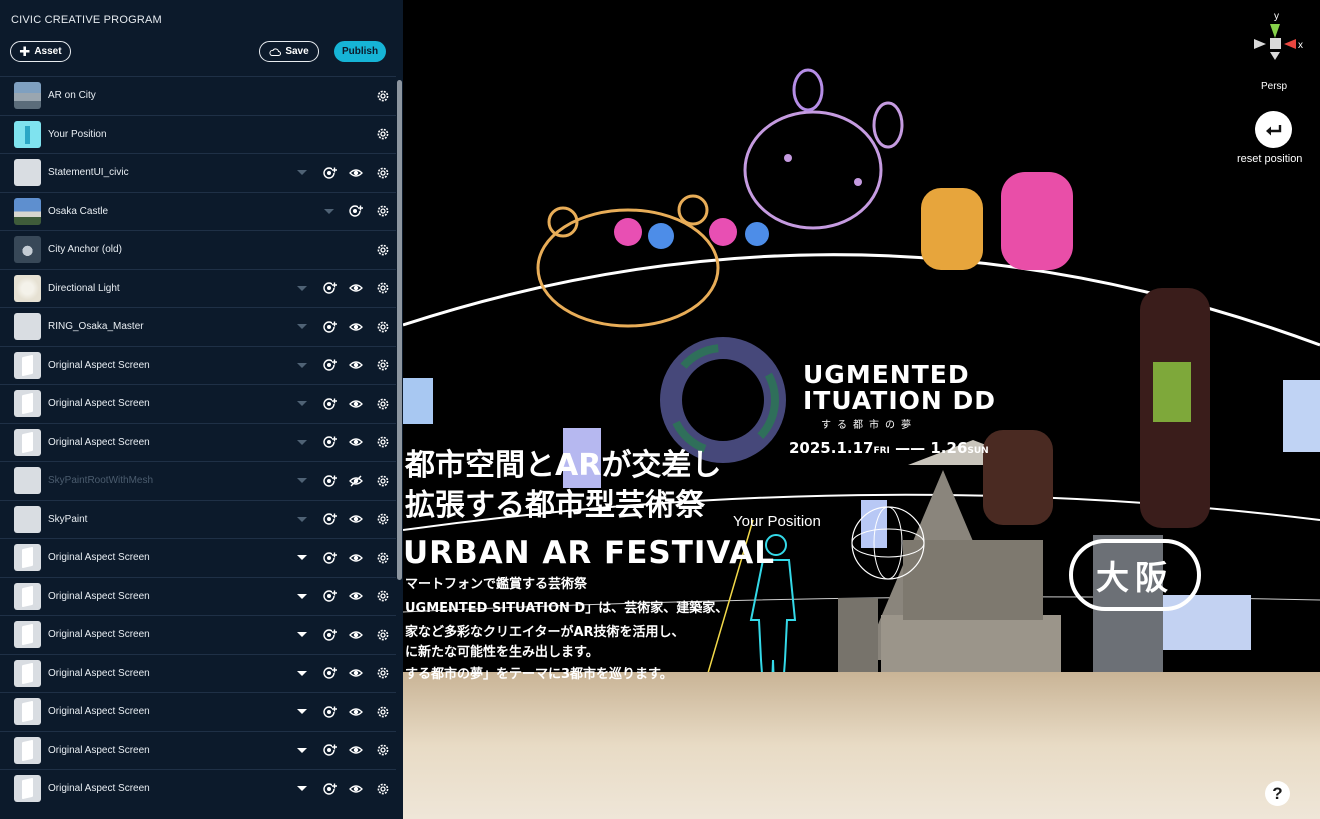 Image resolution: width=1320 pixels, height=819 pixels. Describe the element at coordinates (1273, 129) in the screenshot. I see `reset-position-button` at that location.